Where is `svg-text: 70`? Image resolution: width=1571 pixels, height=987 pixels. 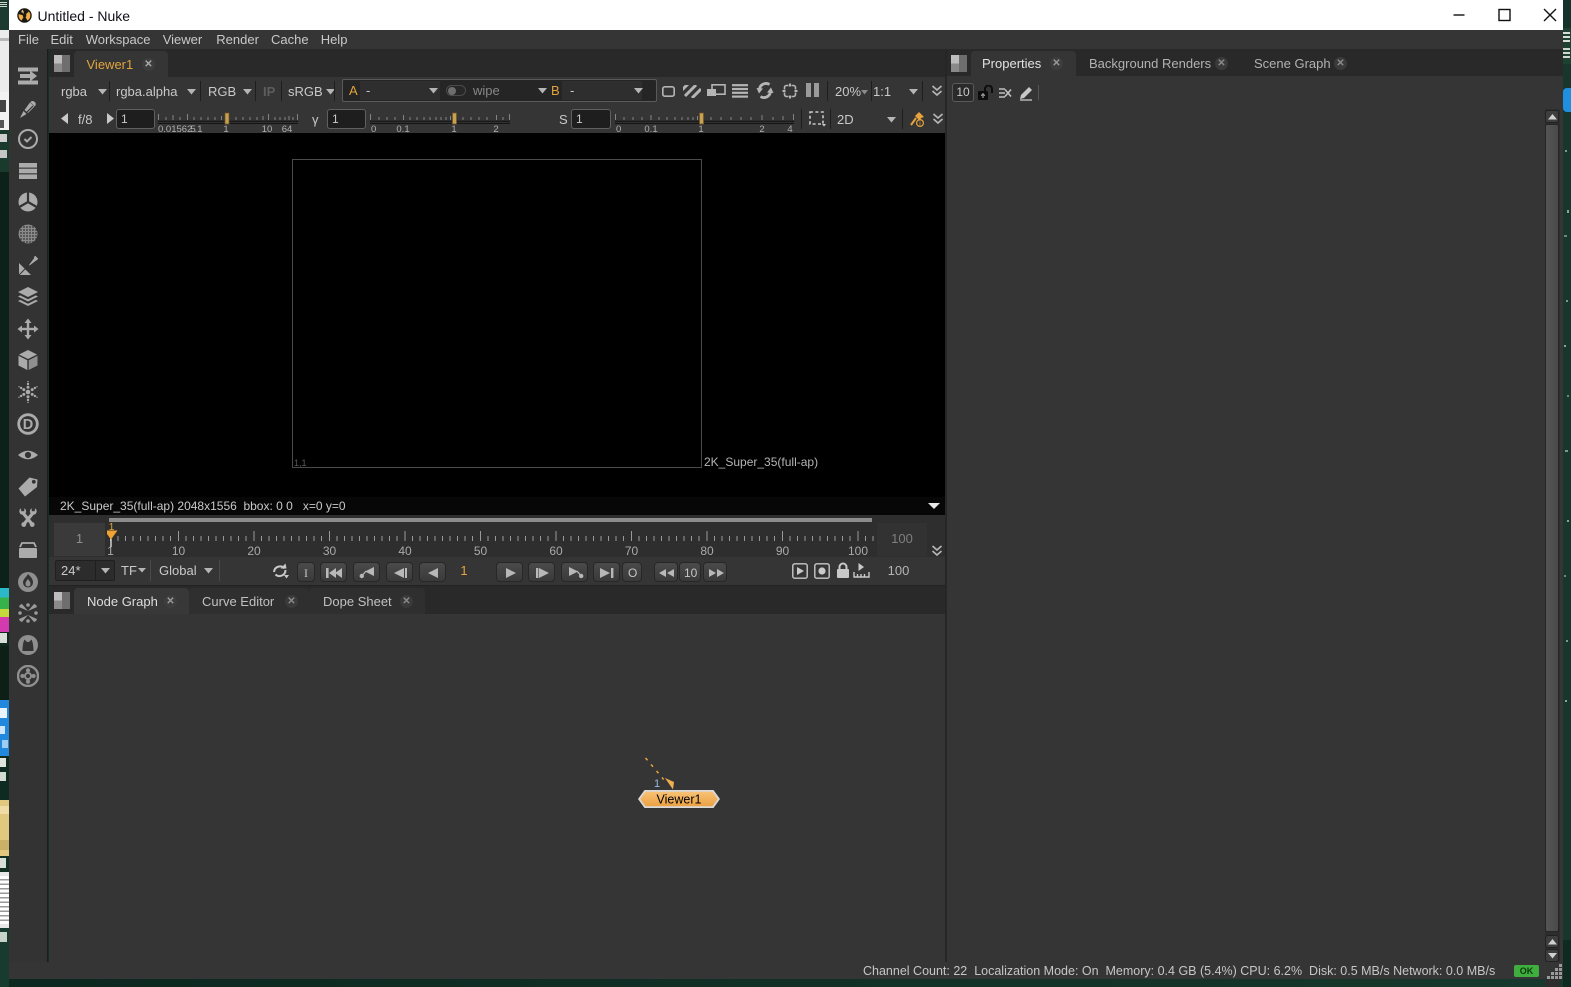 svg-text: 70 is located at coordinates (632, 550).